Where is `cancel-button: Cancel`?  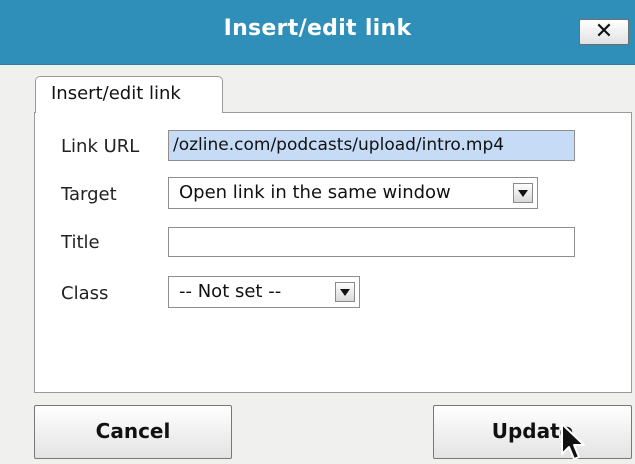 cancel-button: Cancel is located at coordinates (133, 432).